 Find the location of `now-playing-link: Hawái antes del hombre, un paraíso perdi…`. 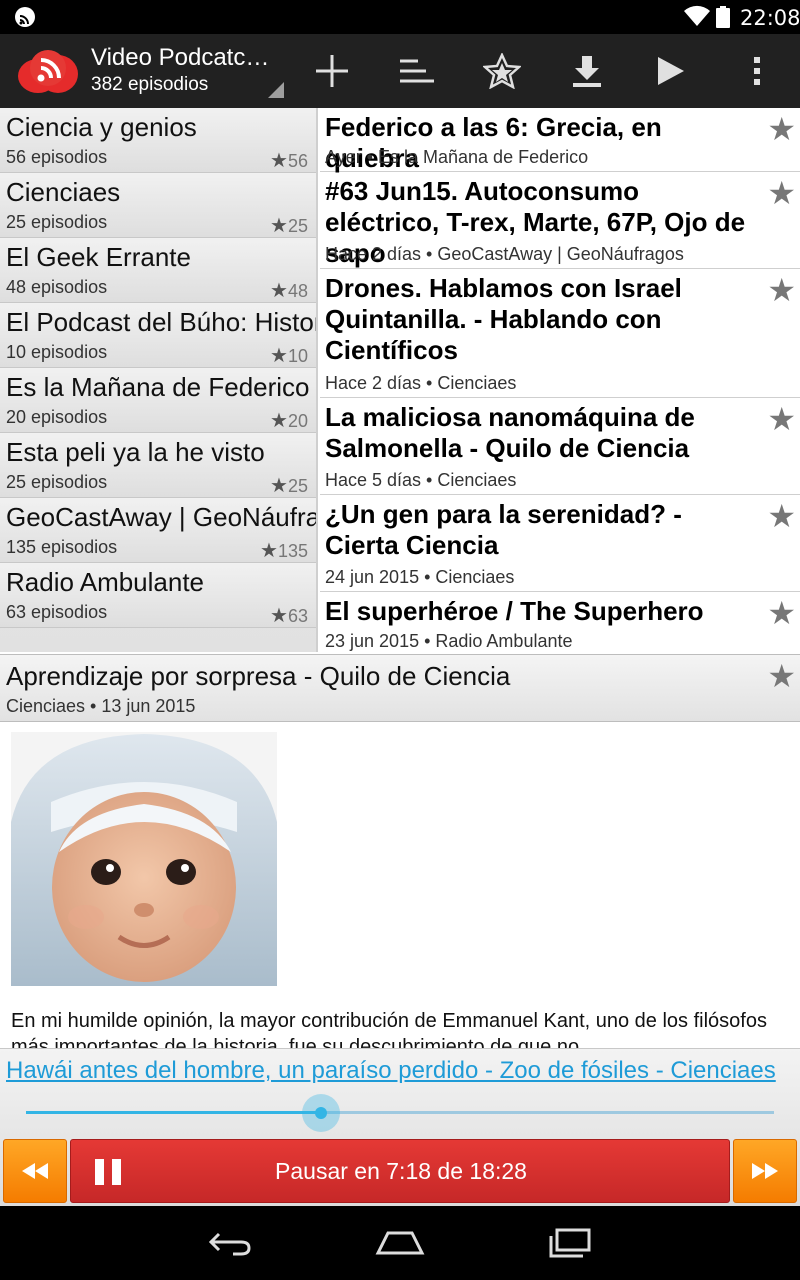

now-playing-link: Hawái antes del hombre, un paraíso perdi… is located at coordinates (391, 1071).